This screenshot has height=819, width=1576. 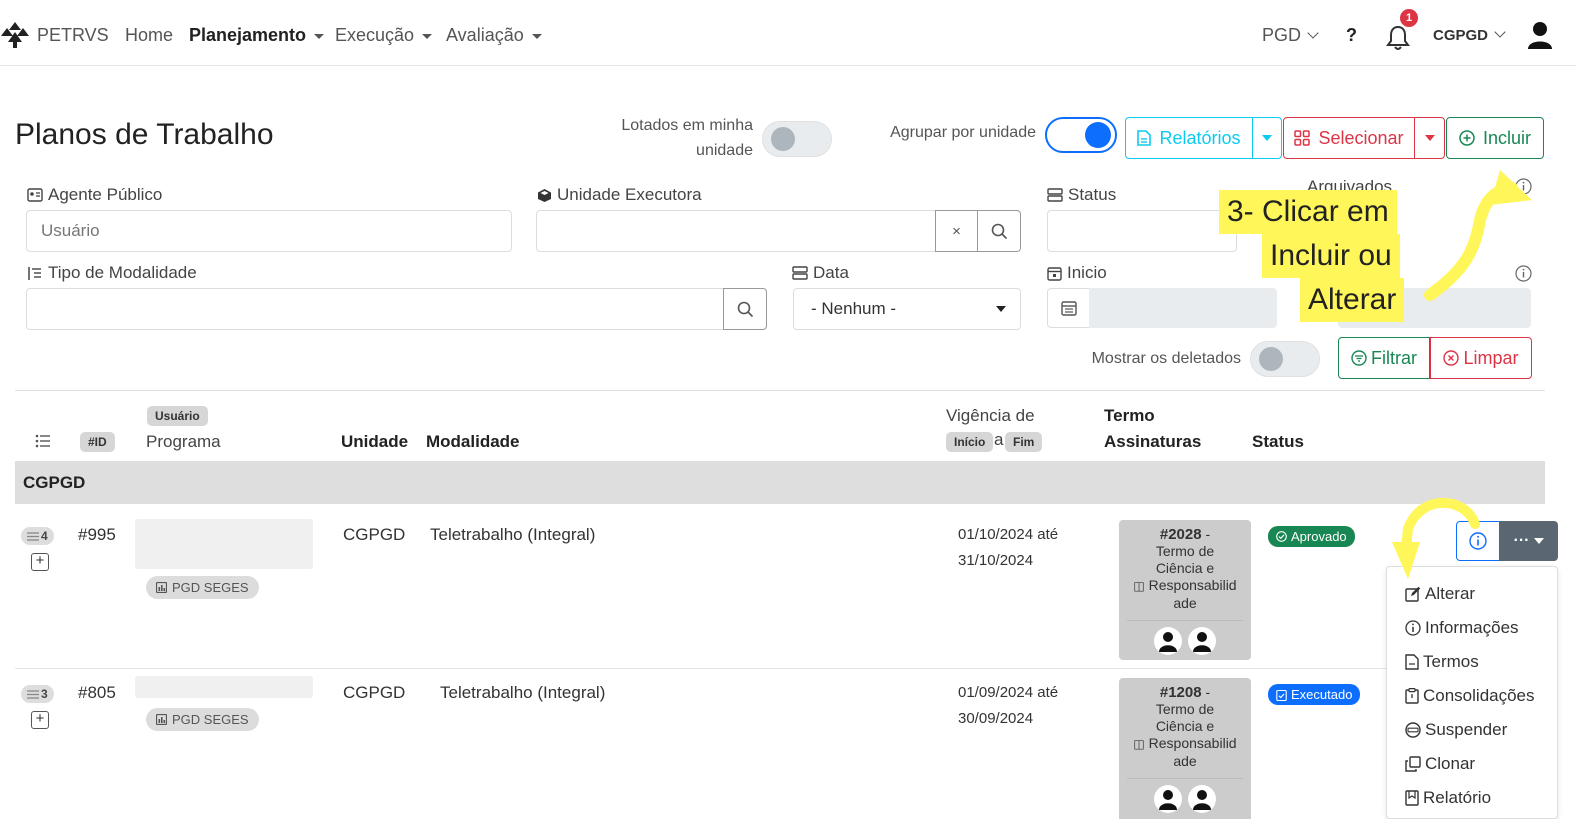 I want to click on unidade-input, so click(x=736, y=231).